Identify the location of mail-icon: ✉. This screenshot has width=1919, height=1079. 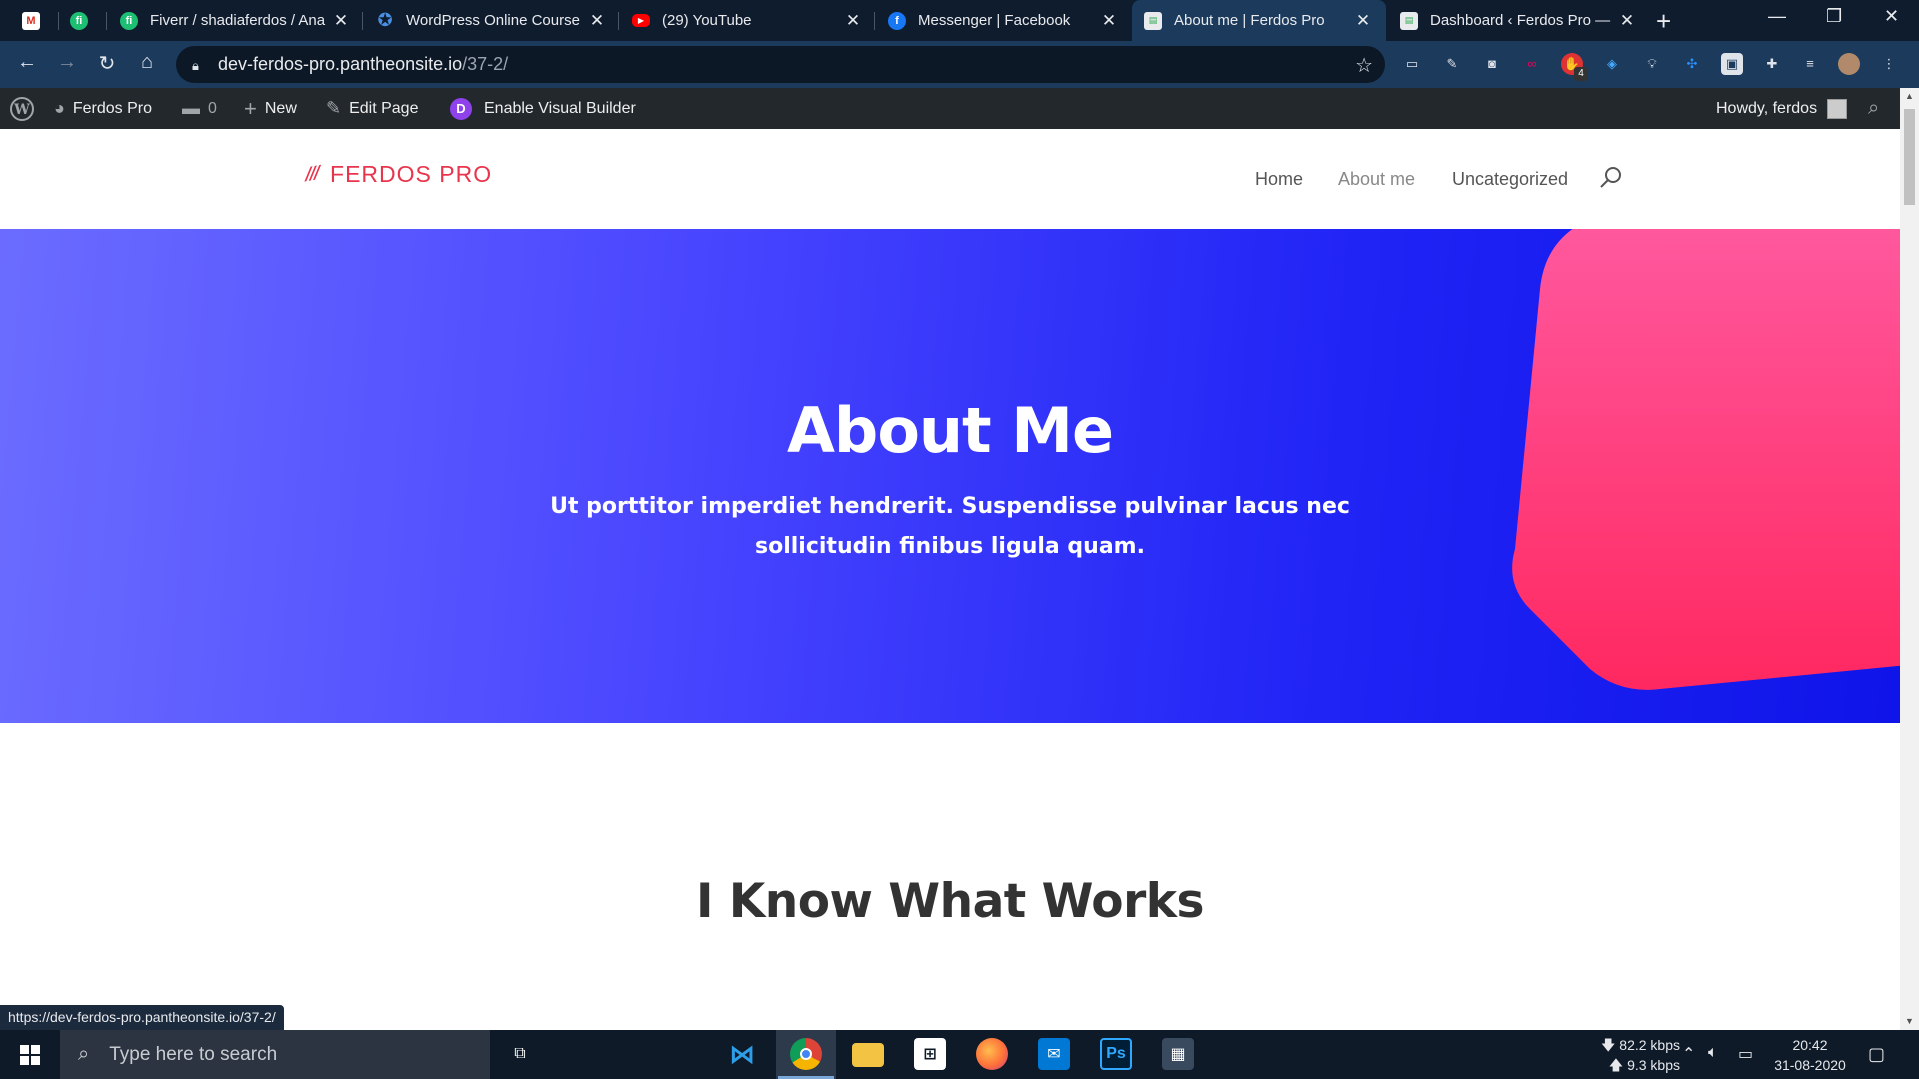
(1054, 1054).